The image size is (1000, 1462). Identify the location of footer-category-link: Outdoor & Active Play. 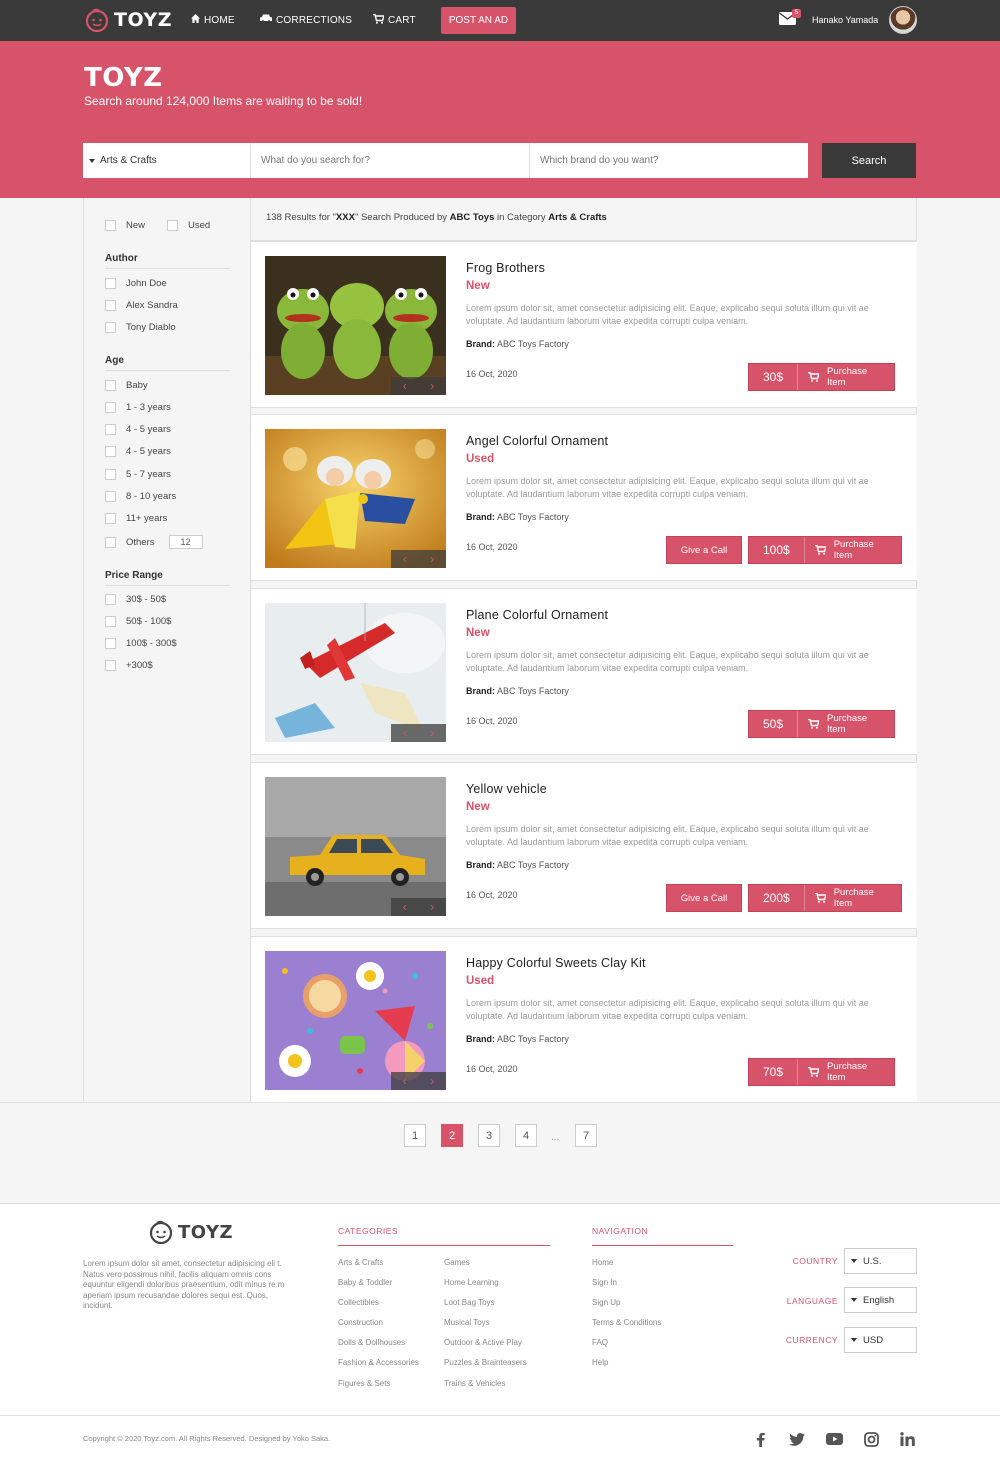
(483, 1342).